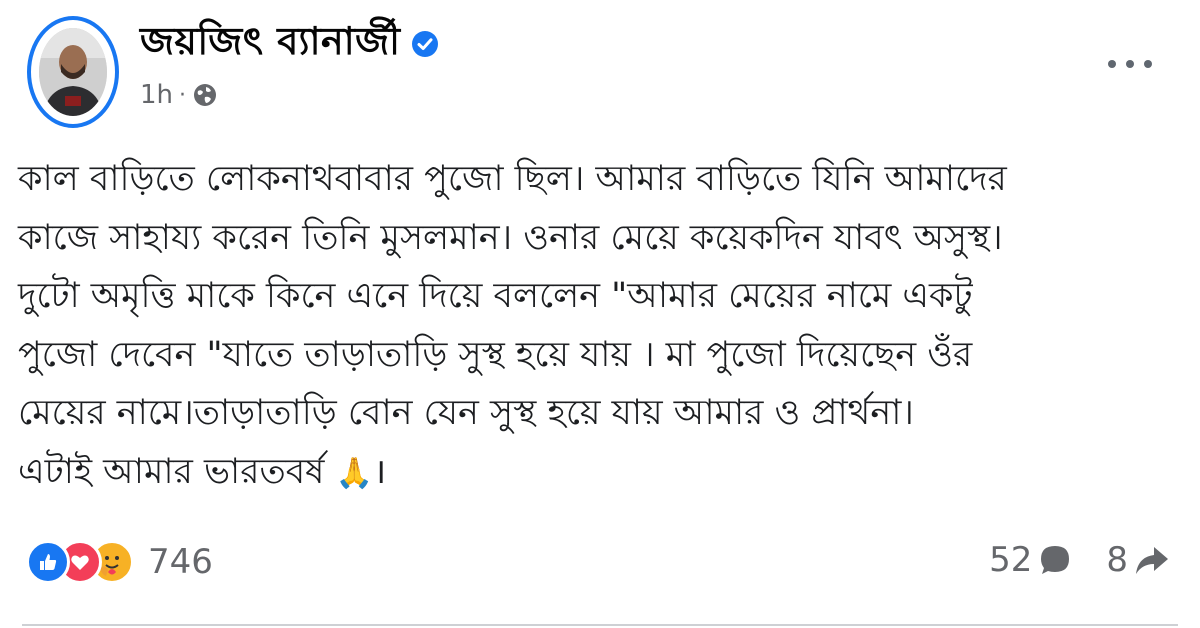  Describe the element at coordinates (1055, 560) in the screenshot. I see `comment-icon` at that location.